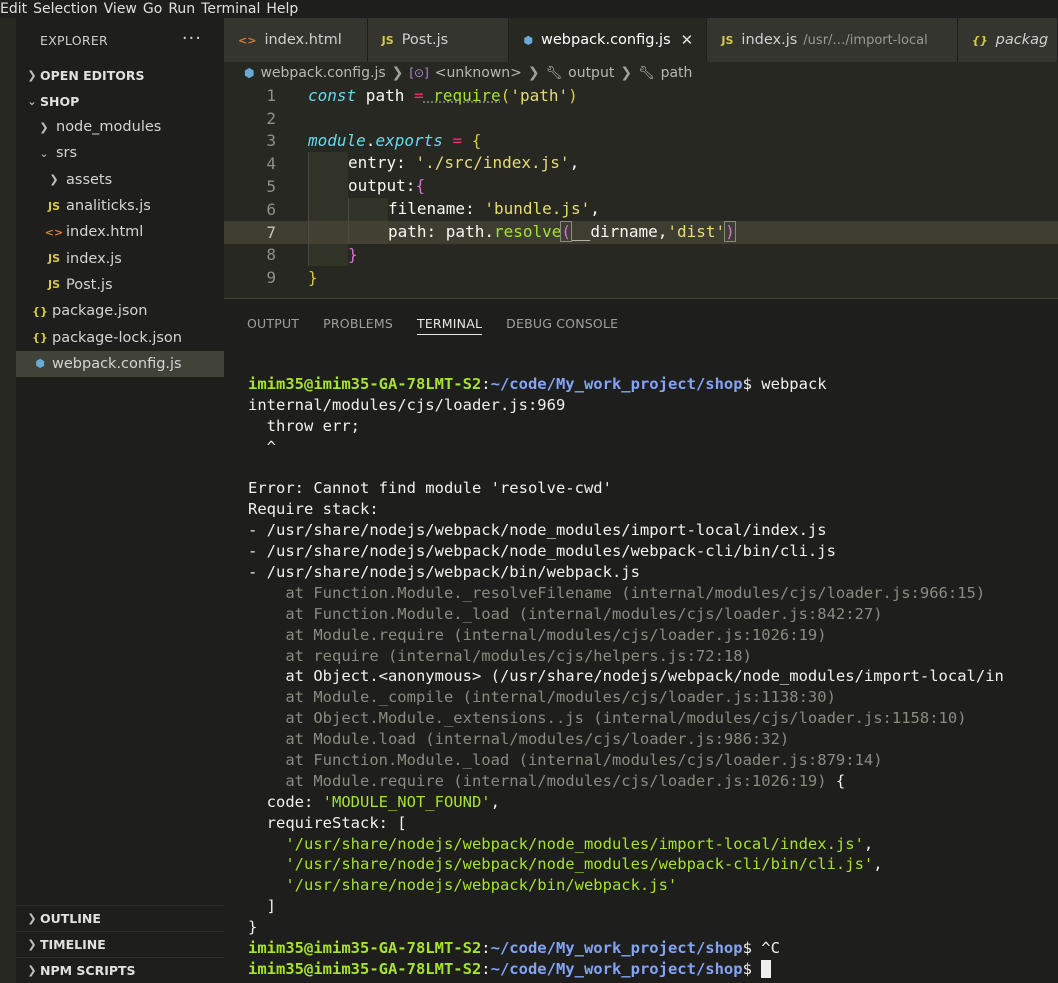 This screenshot has width=1058, height=983. I want to click on tree-item-index-js: JS index.js, so click(120, 258).